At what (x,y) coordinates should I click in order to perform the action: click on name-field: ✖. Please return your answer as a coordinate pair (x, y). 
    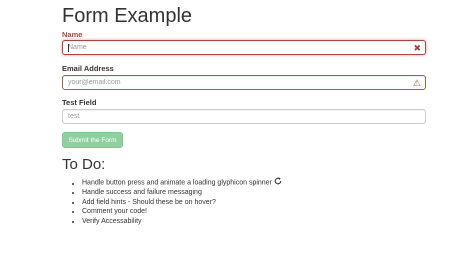
    Looking at the image, I should click on (244, 47).